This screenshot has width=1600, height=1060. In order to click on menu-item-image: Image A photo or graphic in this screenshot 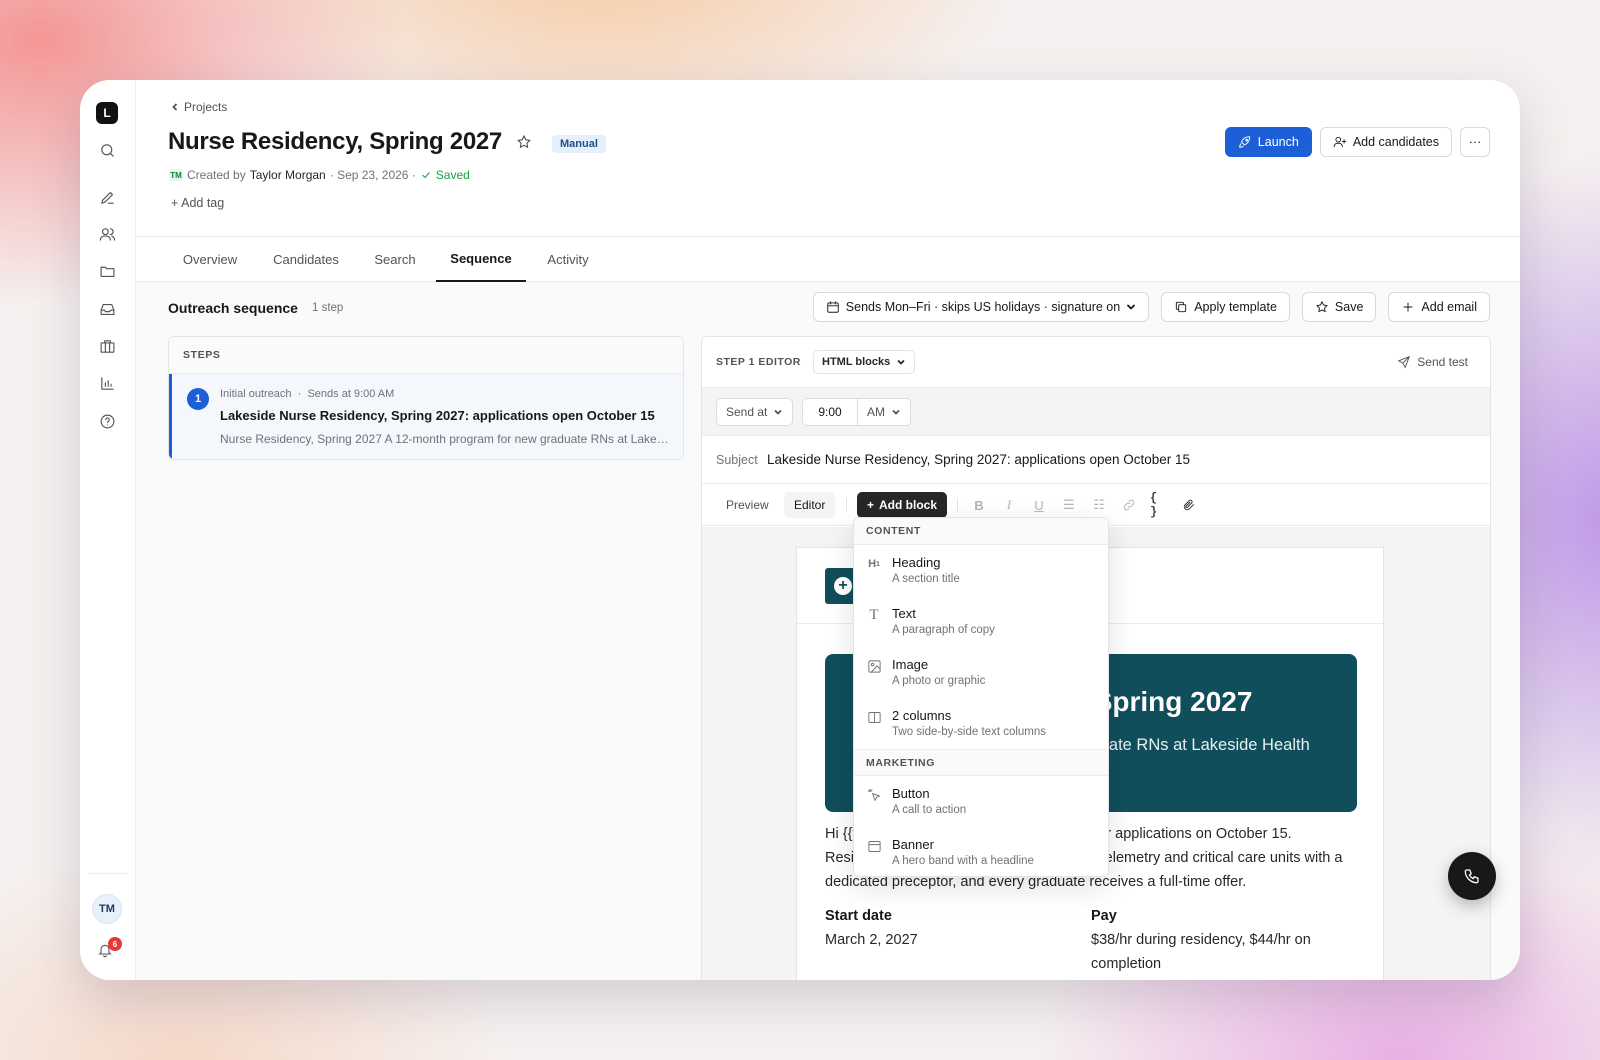, I will do `click(981, 672)`.